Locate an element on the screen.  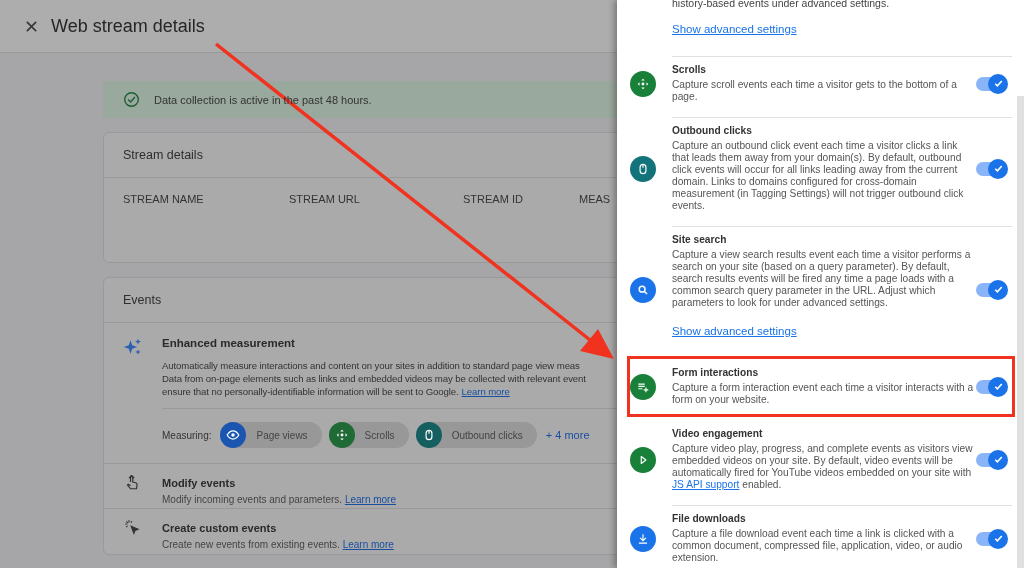
setting-title: Outbound clicks is located at coordinates (712, 131).